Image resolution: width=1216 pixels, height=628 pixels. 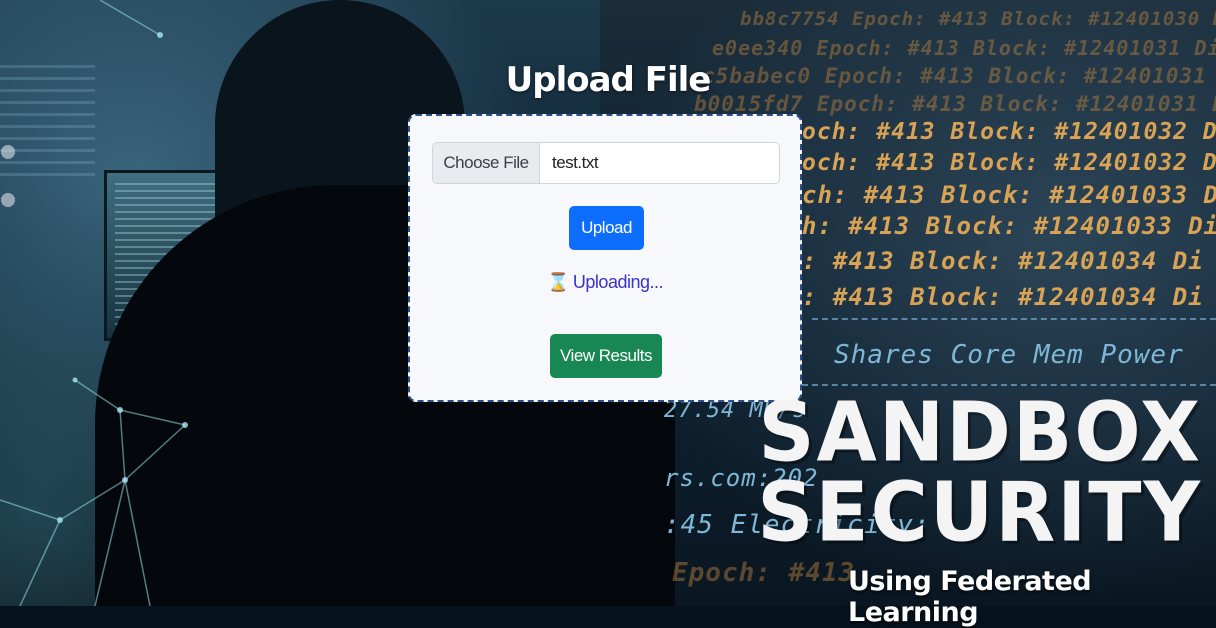 What do you see at coordinates (1014, 319) in the screenshot?
I see `divider` at bounding box center [1014, 319].